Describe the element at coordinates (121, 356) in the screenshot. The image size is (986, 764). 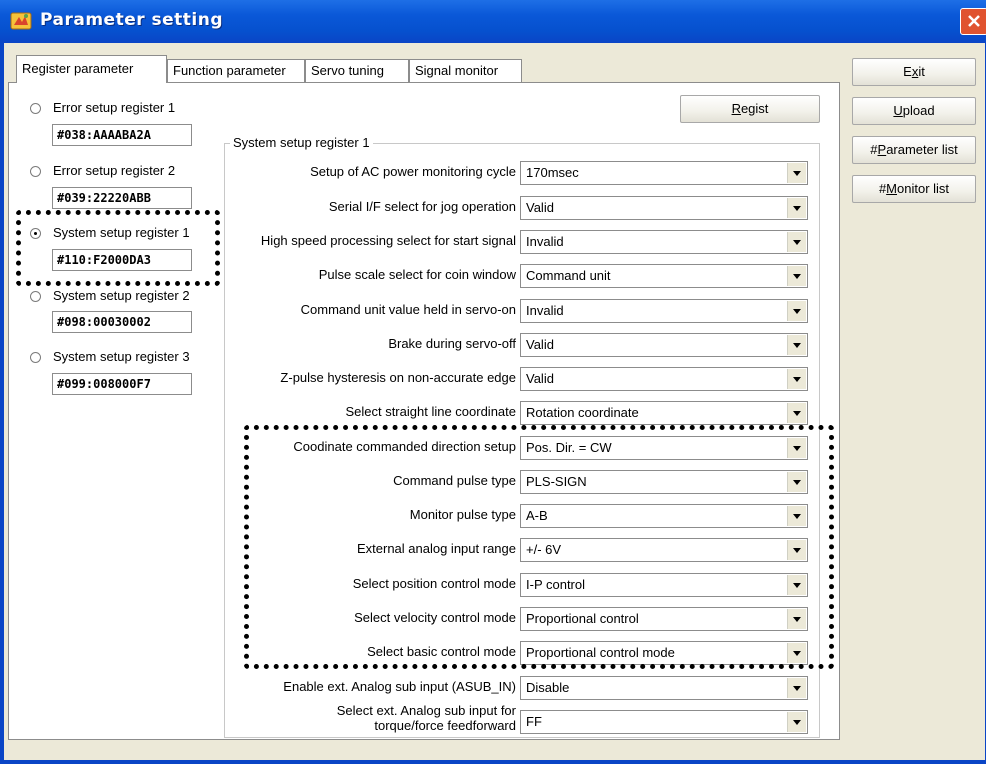
I see `radio-label: System setup register 3` at that location.